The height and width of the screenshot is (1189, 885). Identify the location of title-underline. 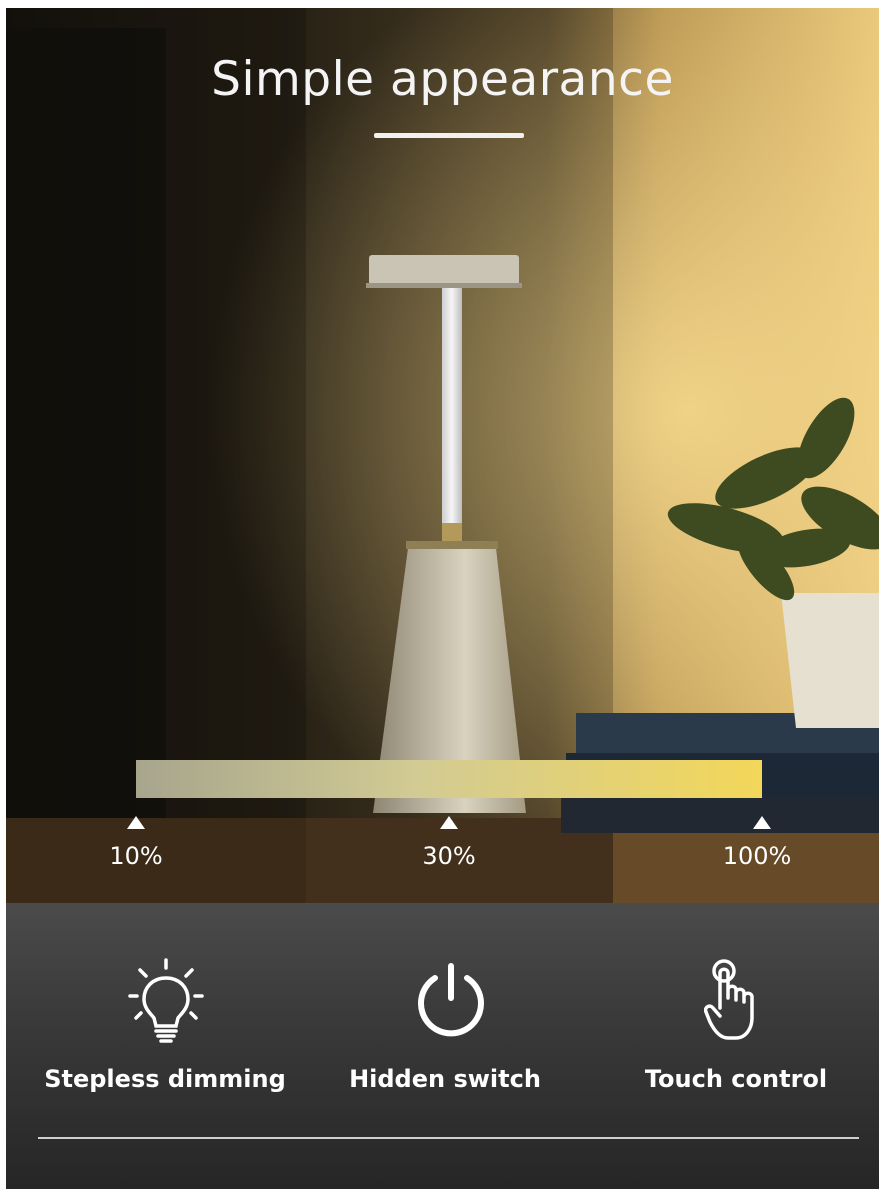
(449, 135).